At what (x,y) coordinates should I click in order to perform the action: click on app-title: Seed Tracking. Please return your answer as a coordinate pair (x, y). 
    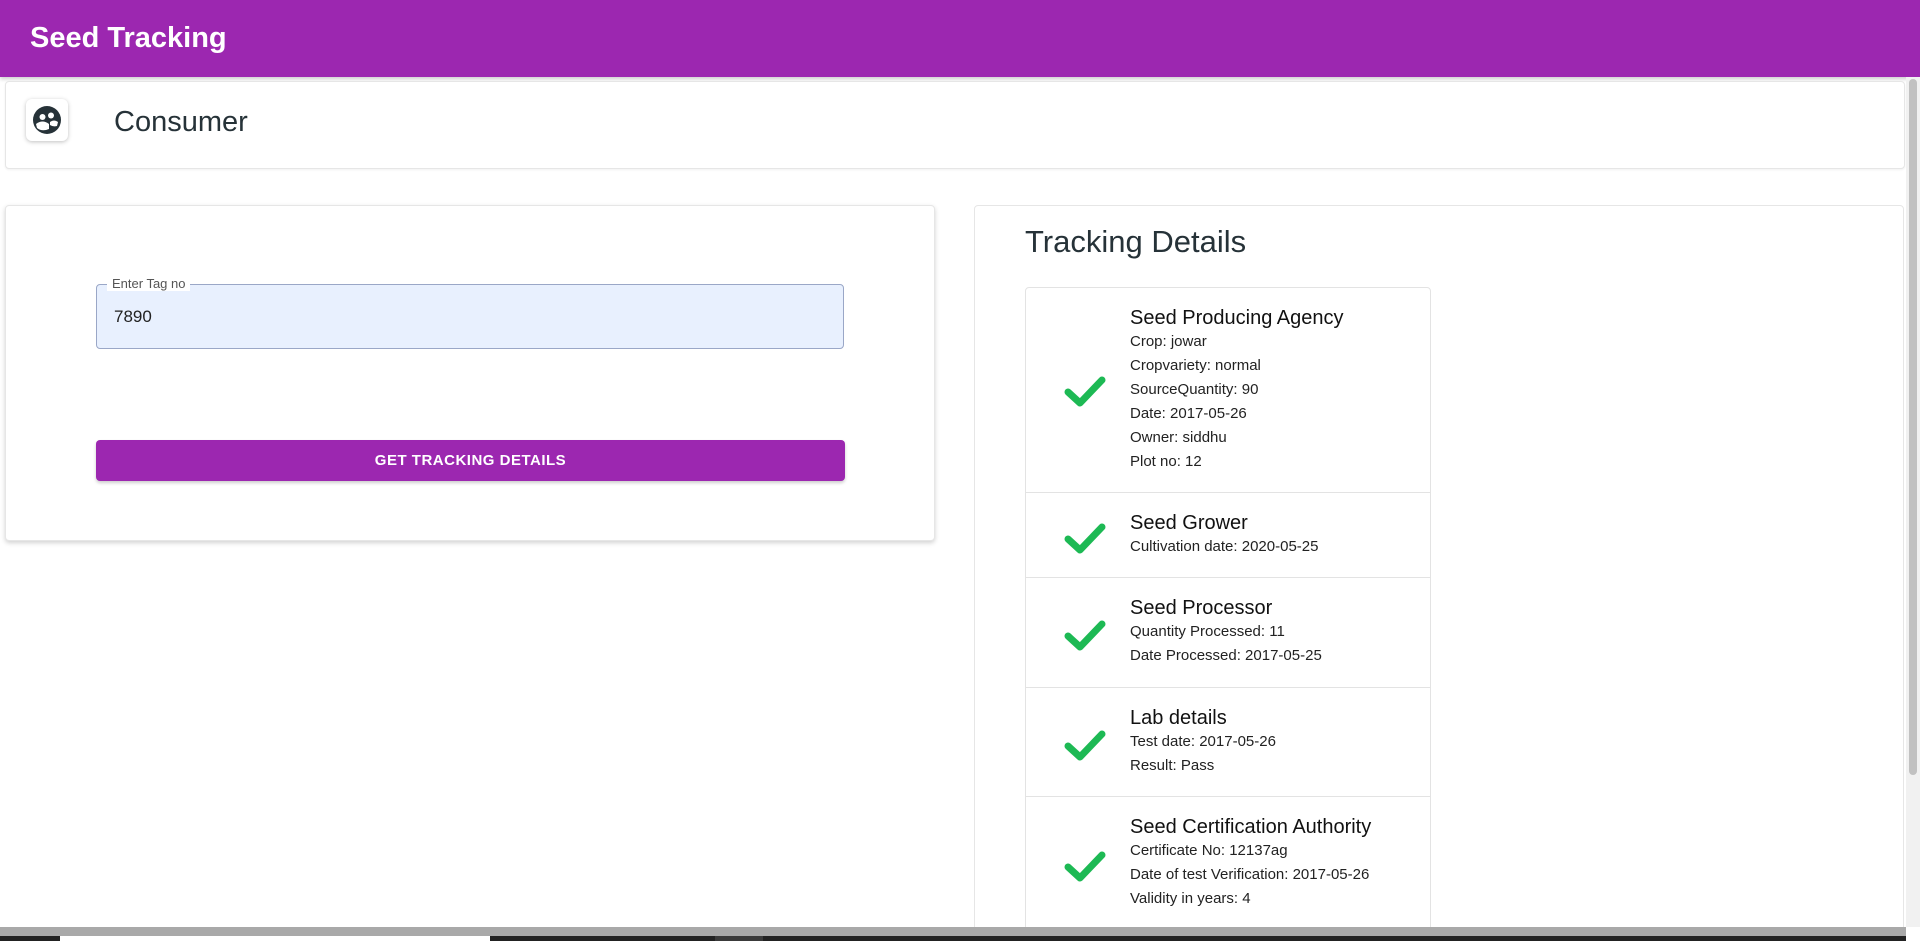
    Looking at the image, I should click on (128, 38).